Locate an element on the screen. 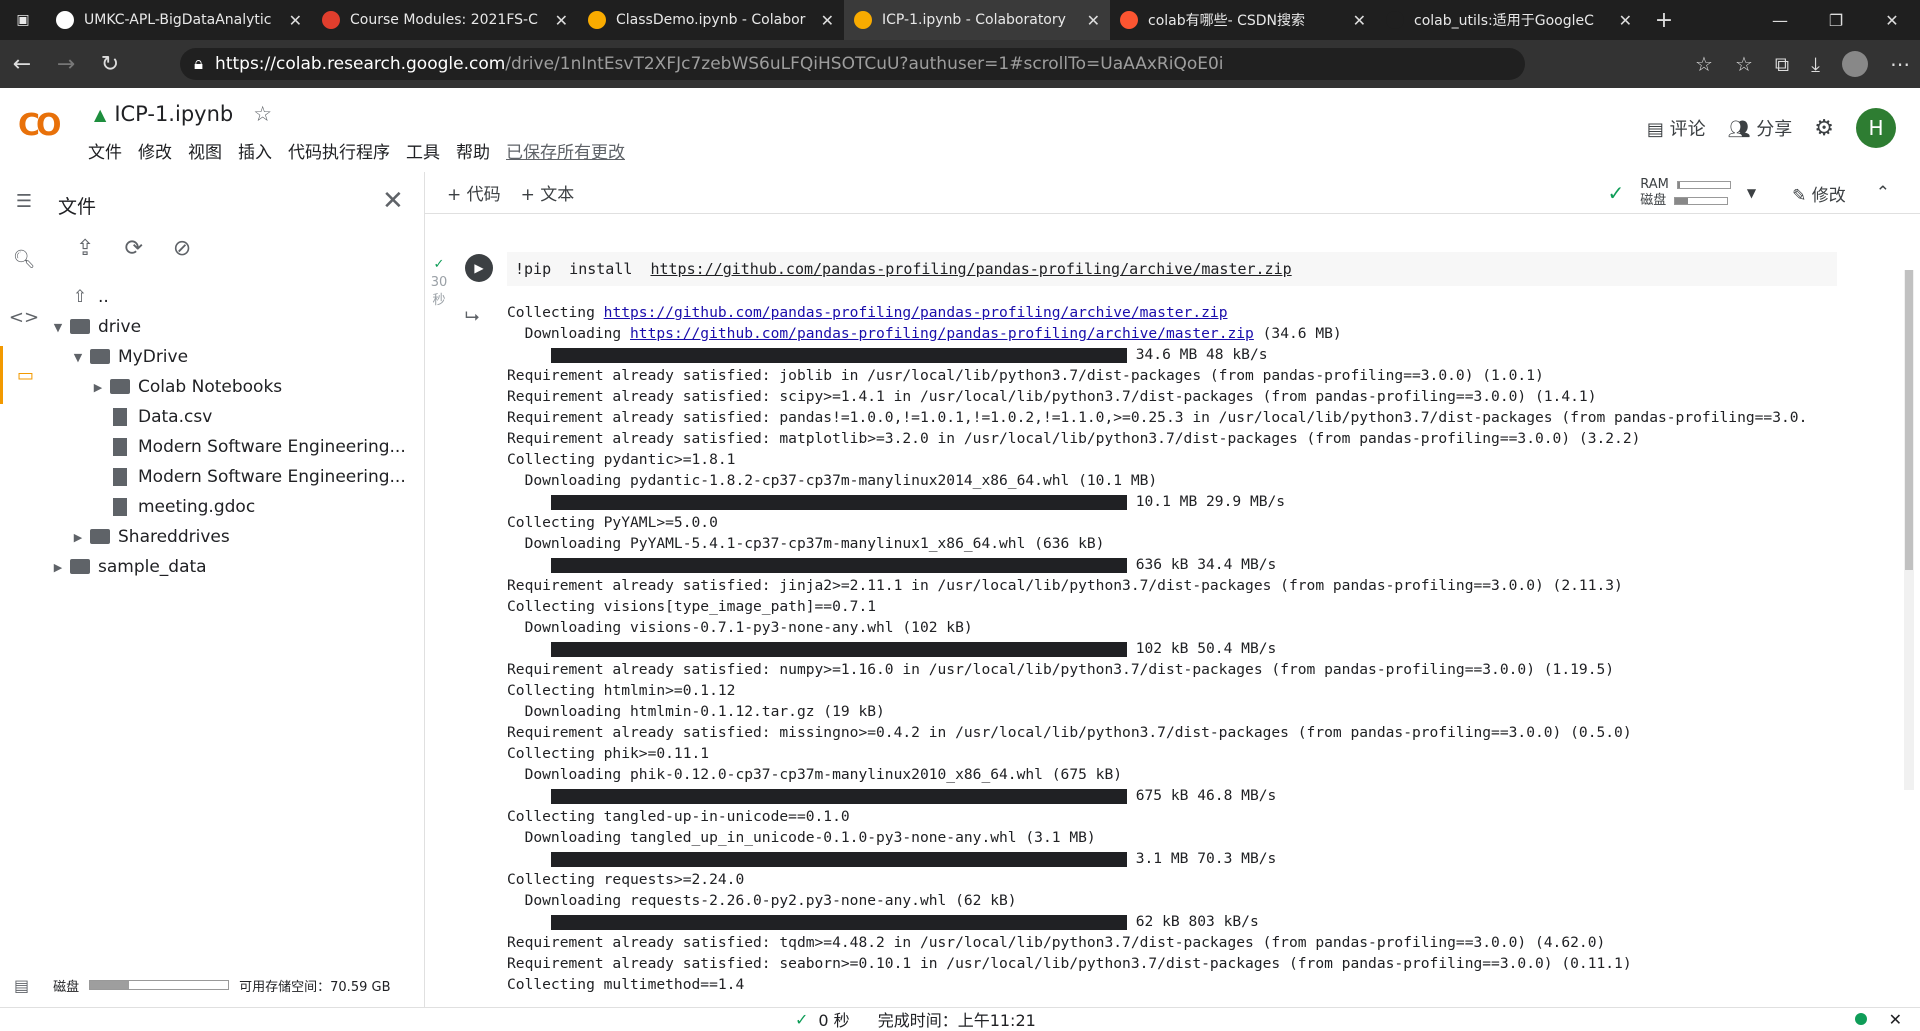 The image size is (1920, 1031). output-text: Collecting is located at coordinates (555, 312).